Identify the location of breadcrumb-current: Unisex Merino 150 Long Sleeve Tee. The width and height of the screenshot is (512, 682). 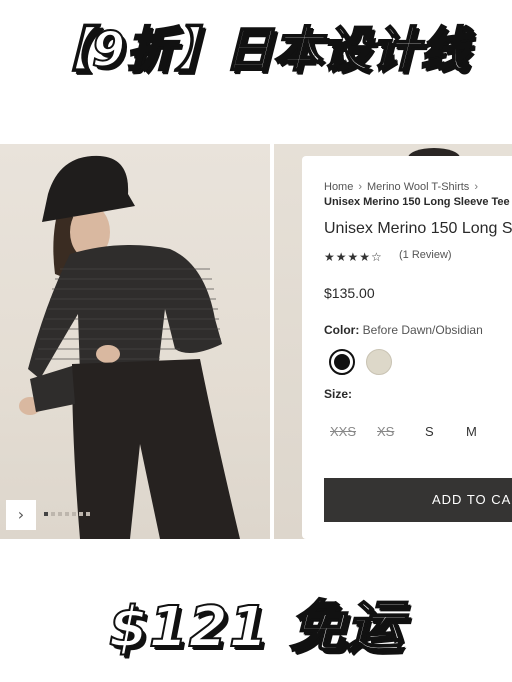
(417, 202).